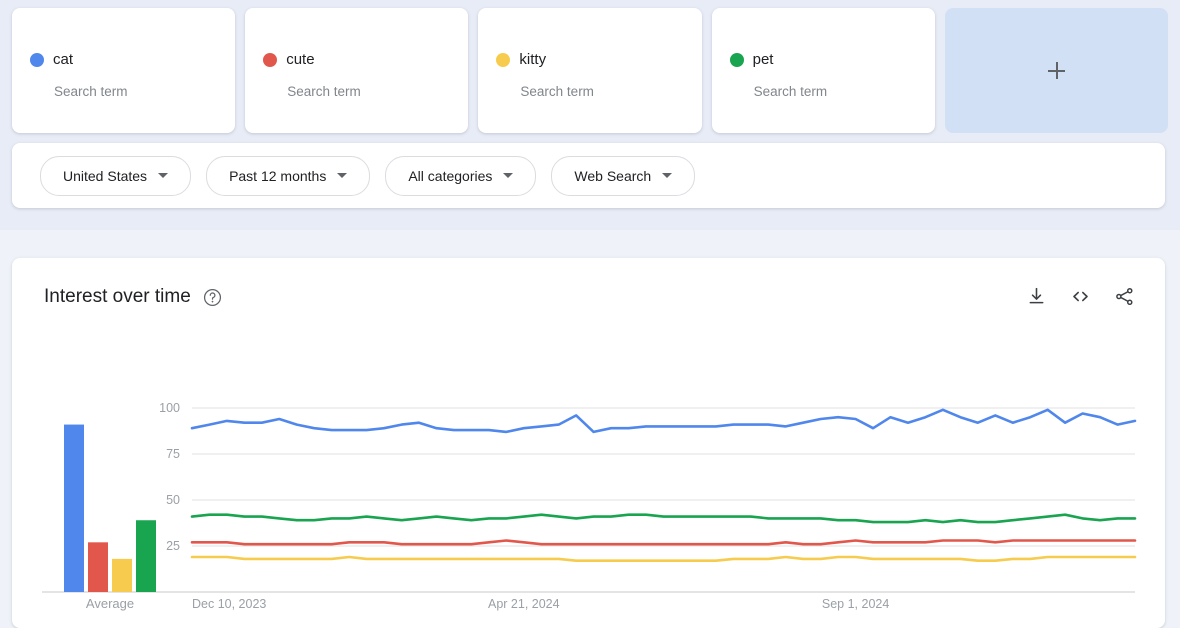  I want to click on average-bar-pet, so click(146, 556).